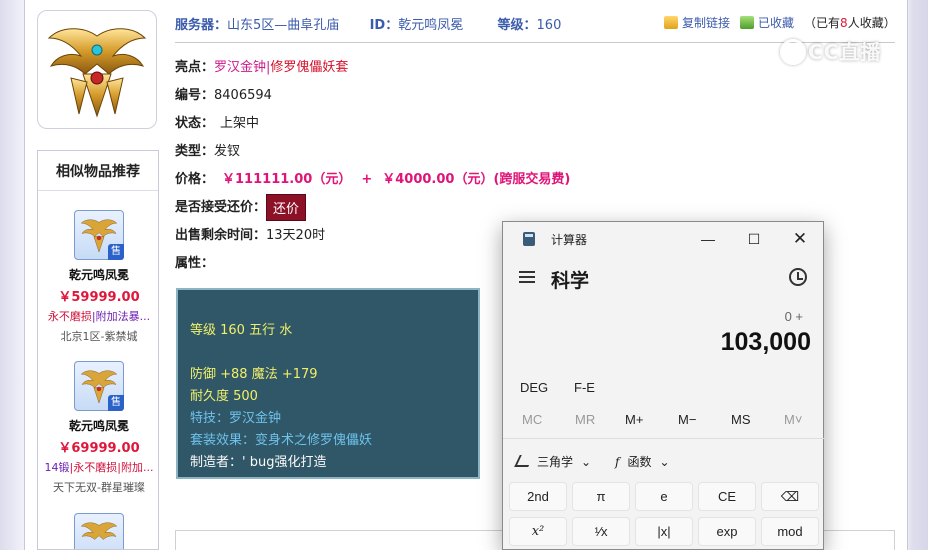 Image resolution: width=928 pixels, height=550 pixels. What do you see at coordinates (524, 461) in the screenshot?
I see `triangle-icon` at bounding box center [524, 461].